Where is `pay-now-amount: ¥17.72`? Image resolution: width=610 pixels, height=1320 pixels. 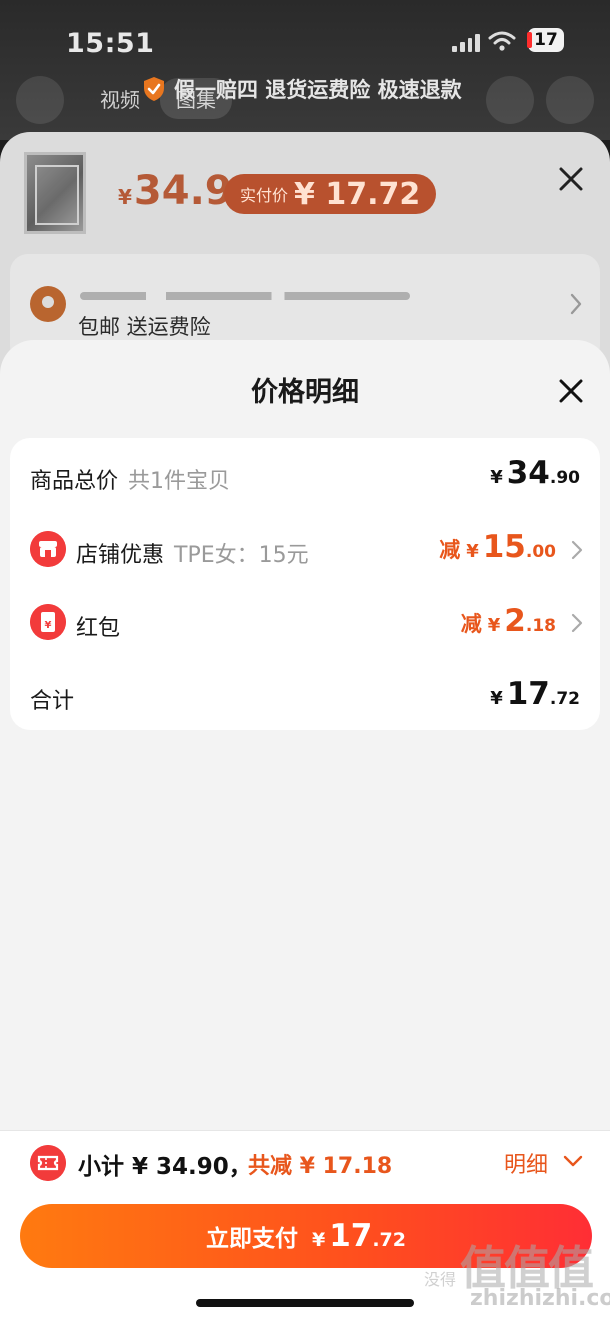 pay-now-amount: ¥17.72 is located at coordinates (359, 1236).